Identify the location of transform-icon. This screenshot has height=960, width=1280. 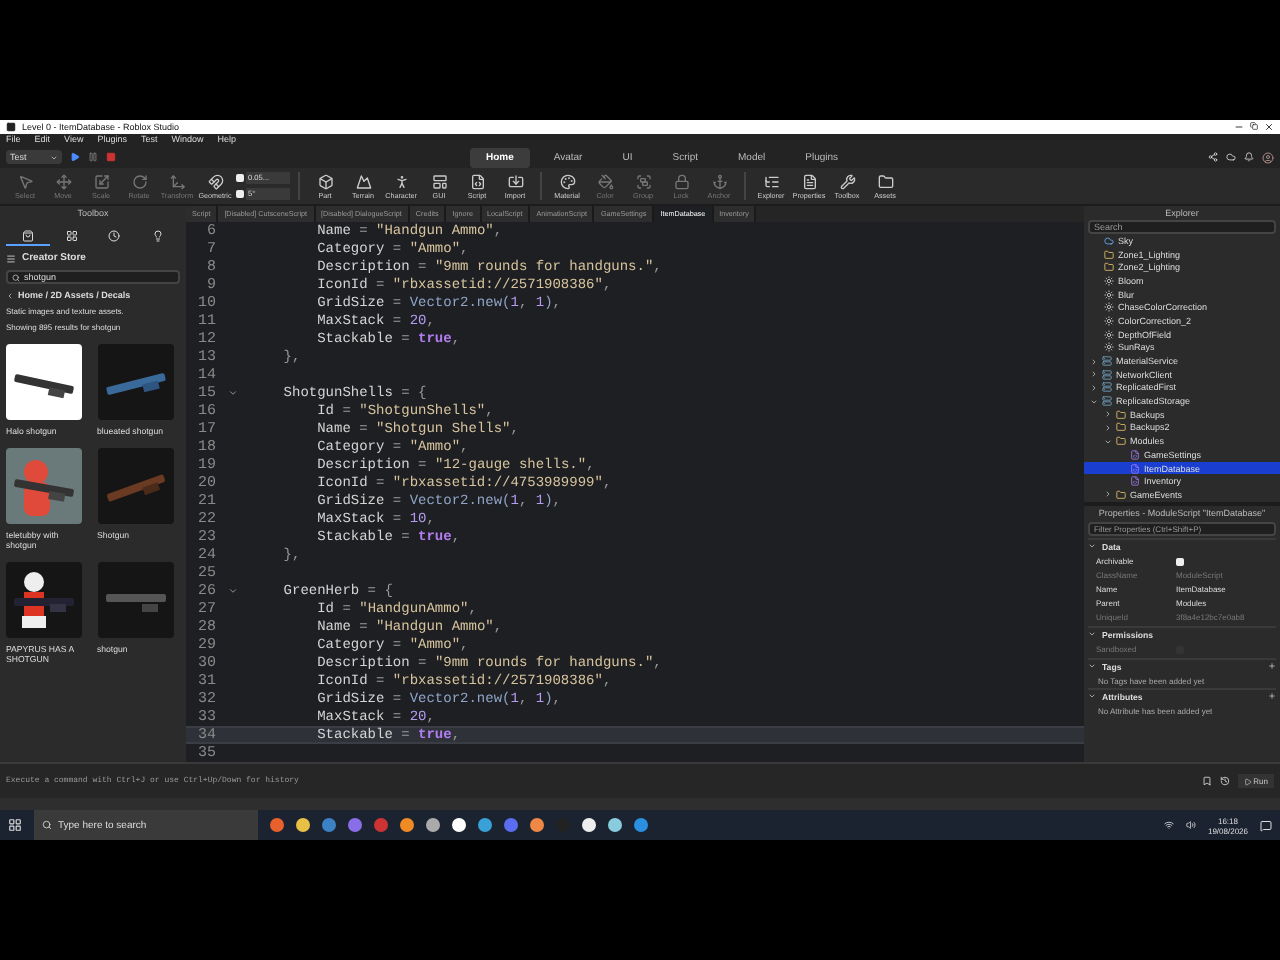
(177, 181).